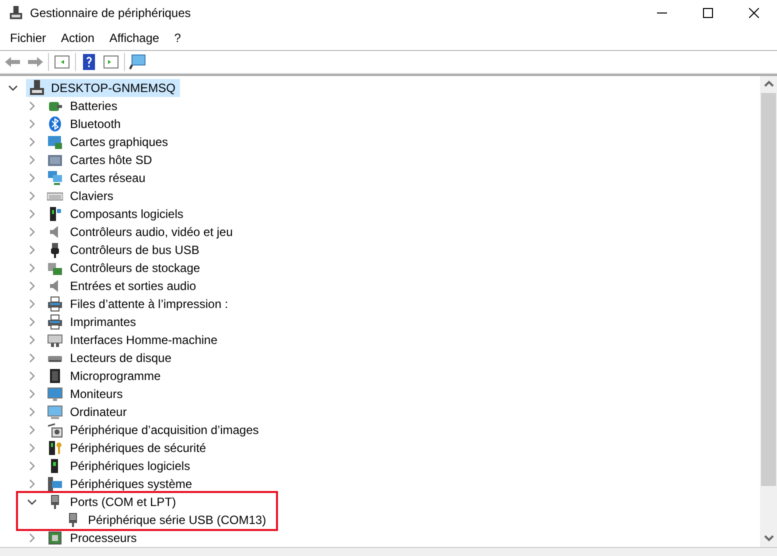  What do you see at coordinates (32, 538) in the screenshot?
I see `expand-chevron-icon` at bounding box center [32, 538].